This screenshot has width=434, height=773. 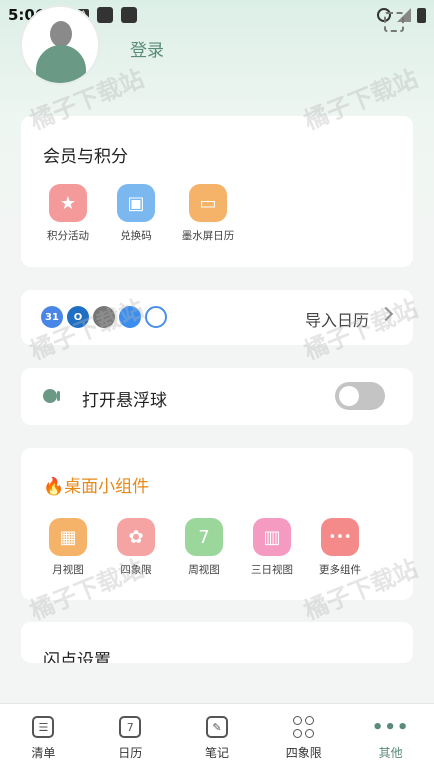 What do you see at coordinates (216, 727) in the screenshot?
I see `note-icon: ✎` at bounding box center [216, 727].